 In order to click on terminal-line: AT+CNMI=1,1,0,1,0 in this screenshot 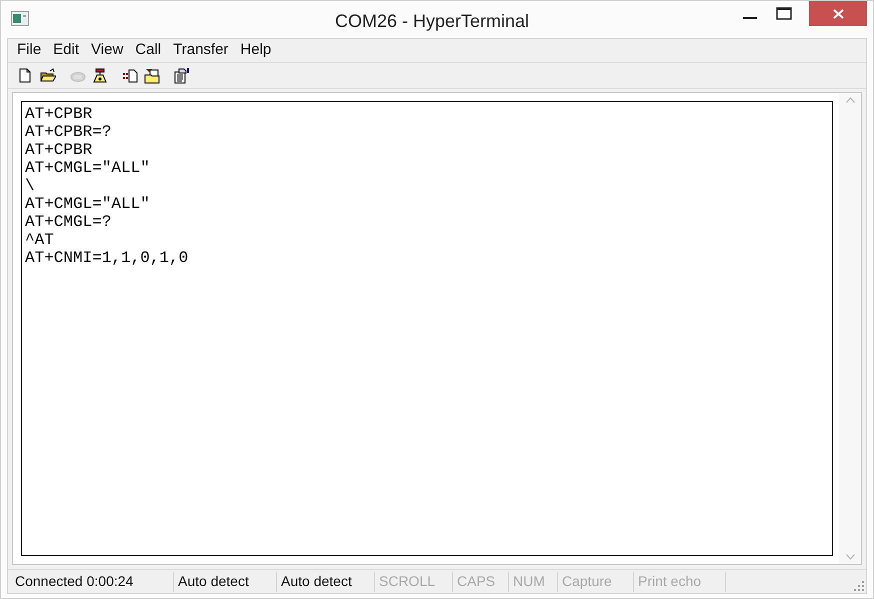, I will do `click(106, 258)`.